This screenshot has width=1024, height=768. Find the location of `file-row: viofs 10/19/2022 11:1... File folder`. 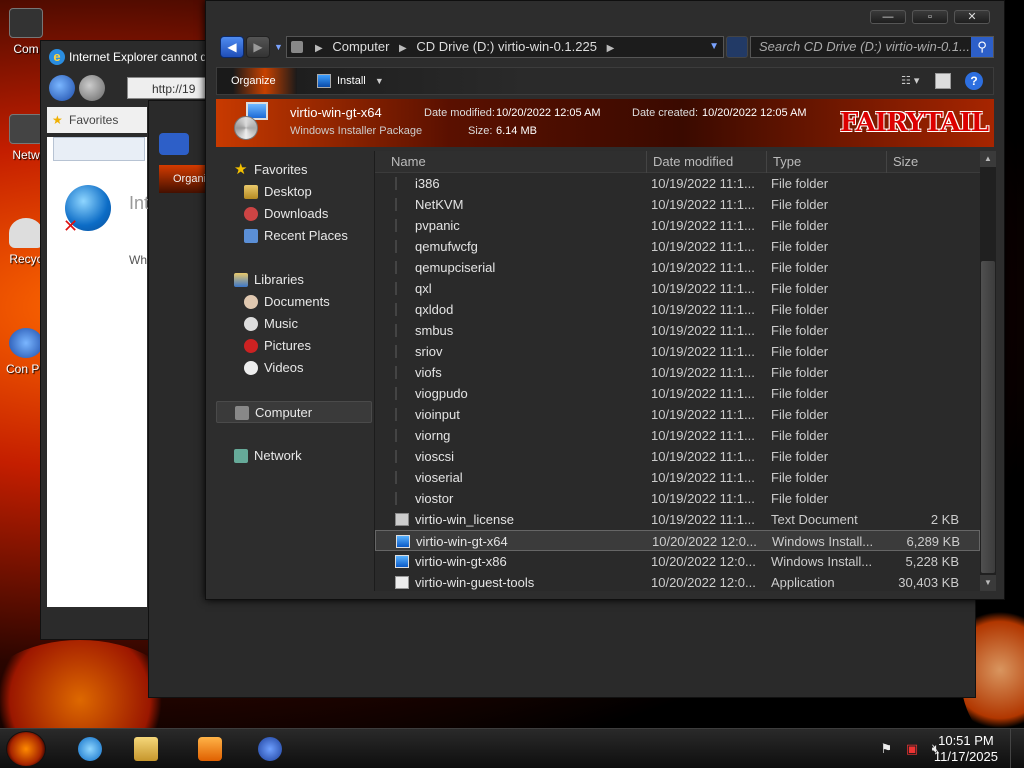

file-row: viofs 10/19/2022 11:1... File folder is located at coordinates (677, 372).